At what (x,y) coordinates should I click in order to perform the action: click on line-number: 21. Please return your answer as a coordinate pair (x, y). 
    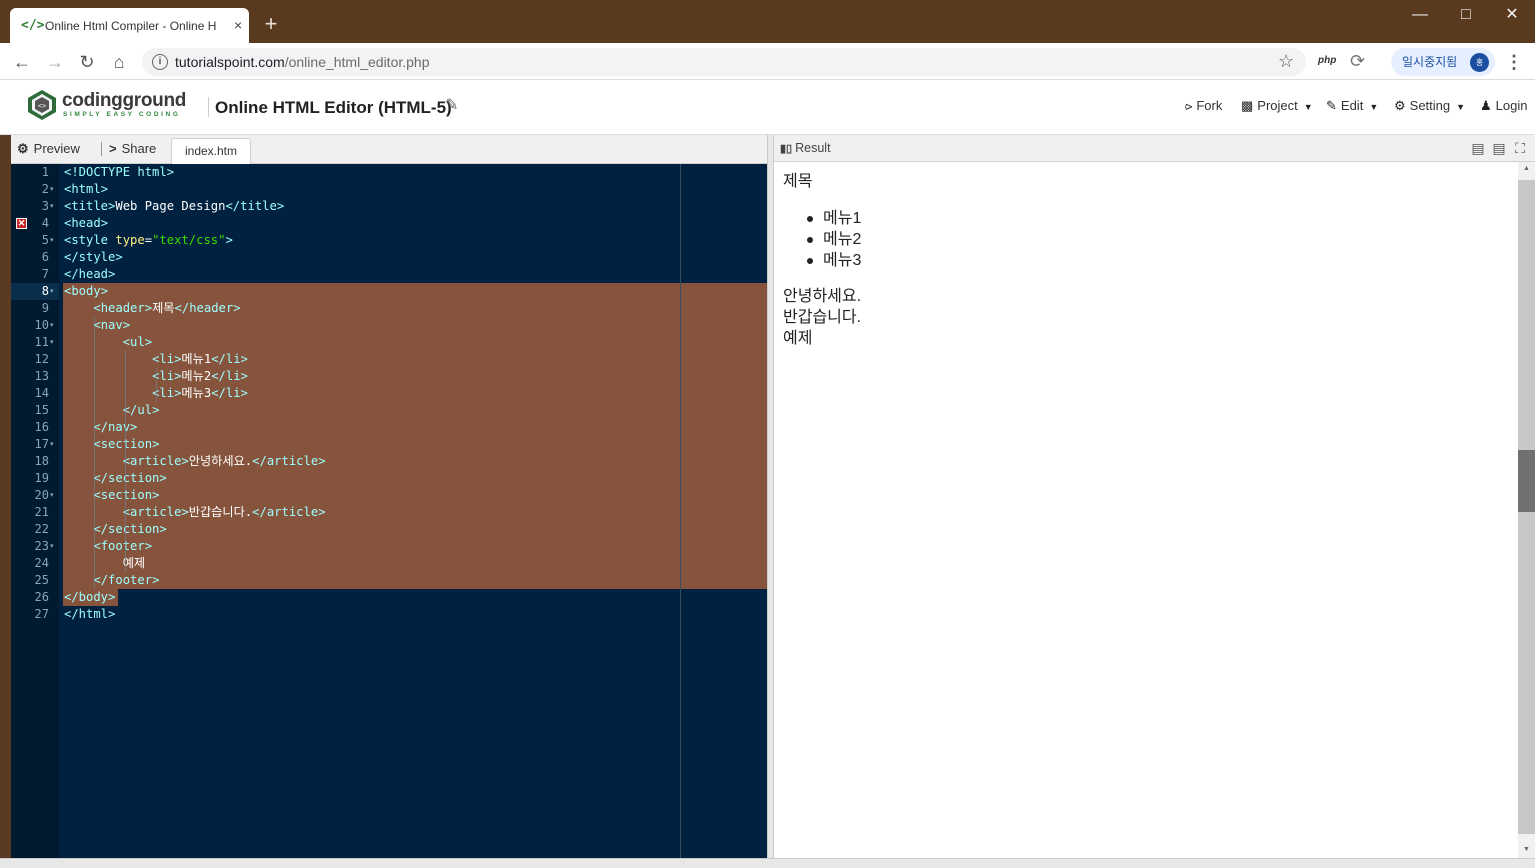
    Looking at the image, I should click on (41, 512).